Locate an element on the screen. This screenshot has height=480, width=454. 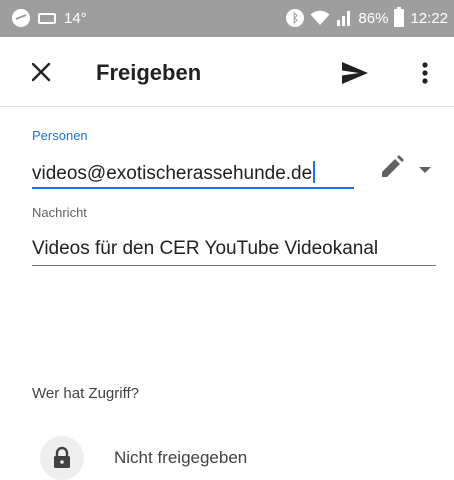
lock-icon is located at coordinates (62, 457).